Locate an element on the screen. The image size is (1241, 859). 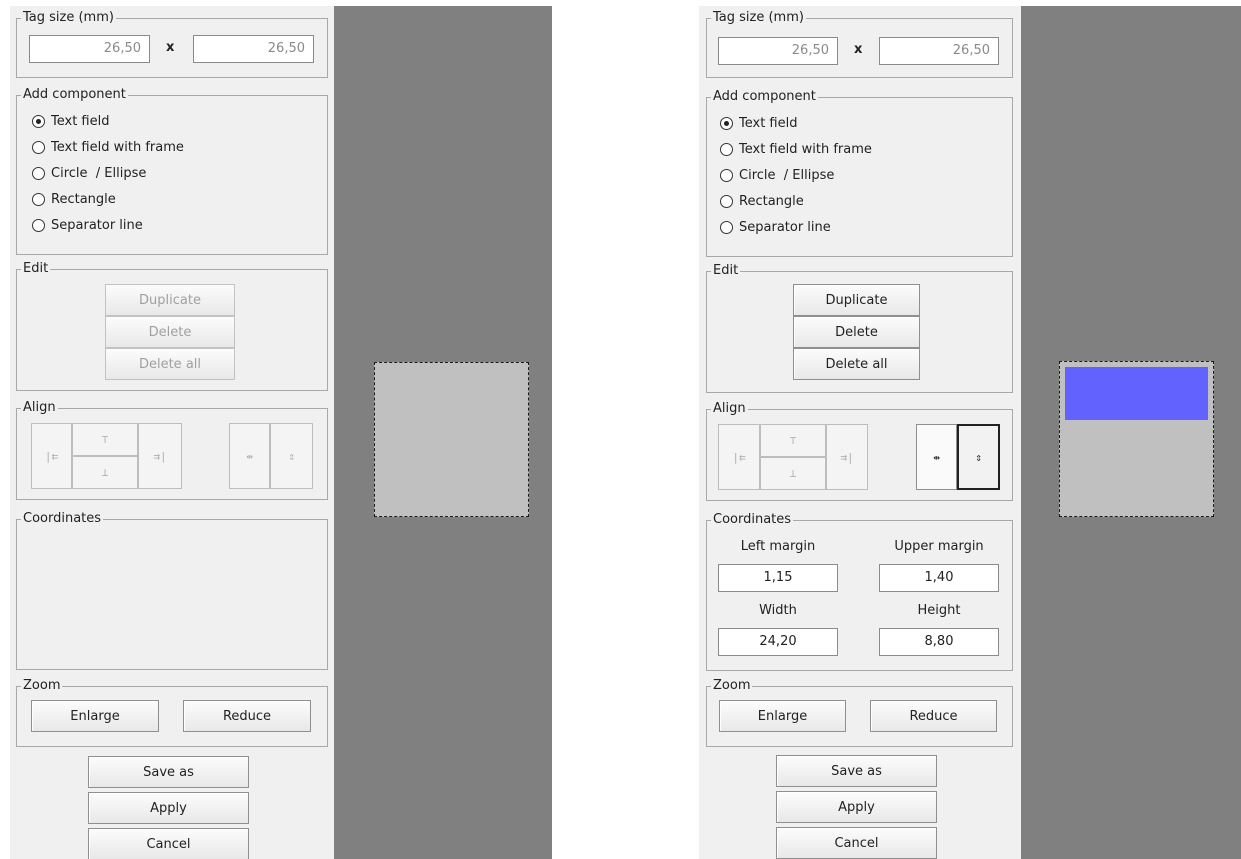
left-align-bottom-button: ⊥ is located at coordinates (105, 472).